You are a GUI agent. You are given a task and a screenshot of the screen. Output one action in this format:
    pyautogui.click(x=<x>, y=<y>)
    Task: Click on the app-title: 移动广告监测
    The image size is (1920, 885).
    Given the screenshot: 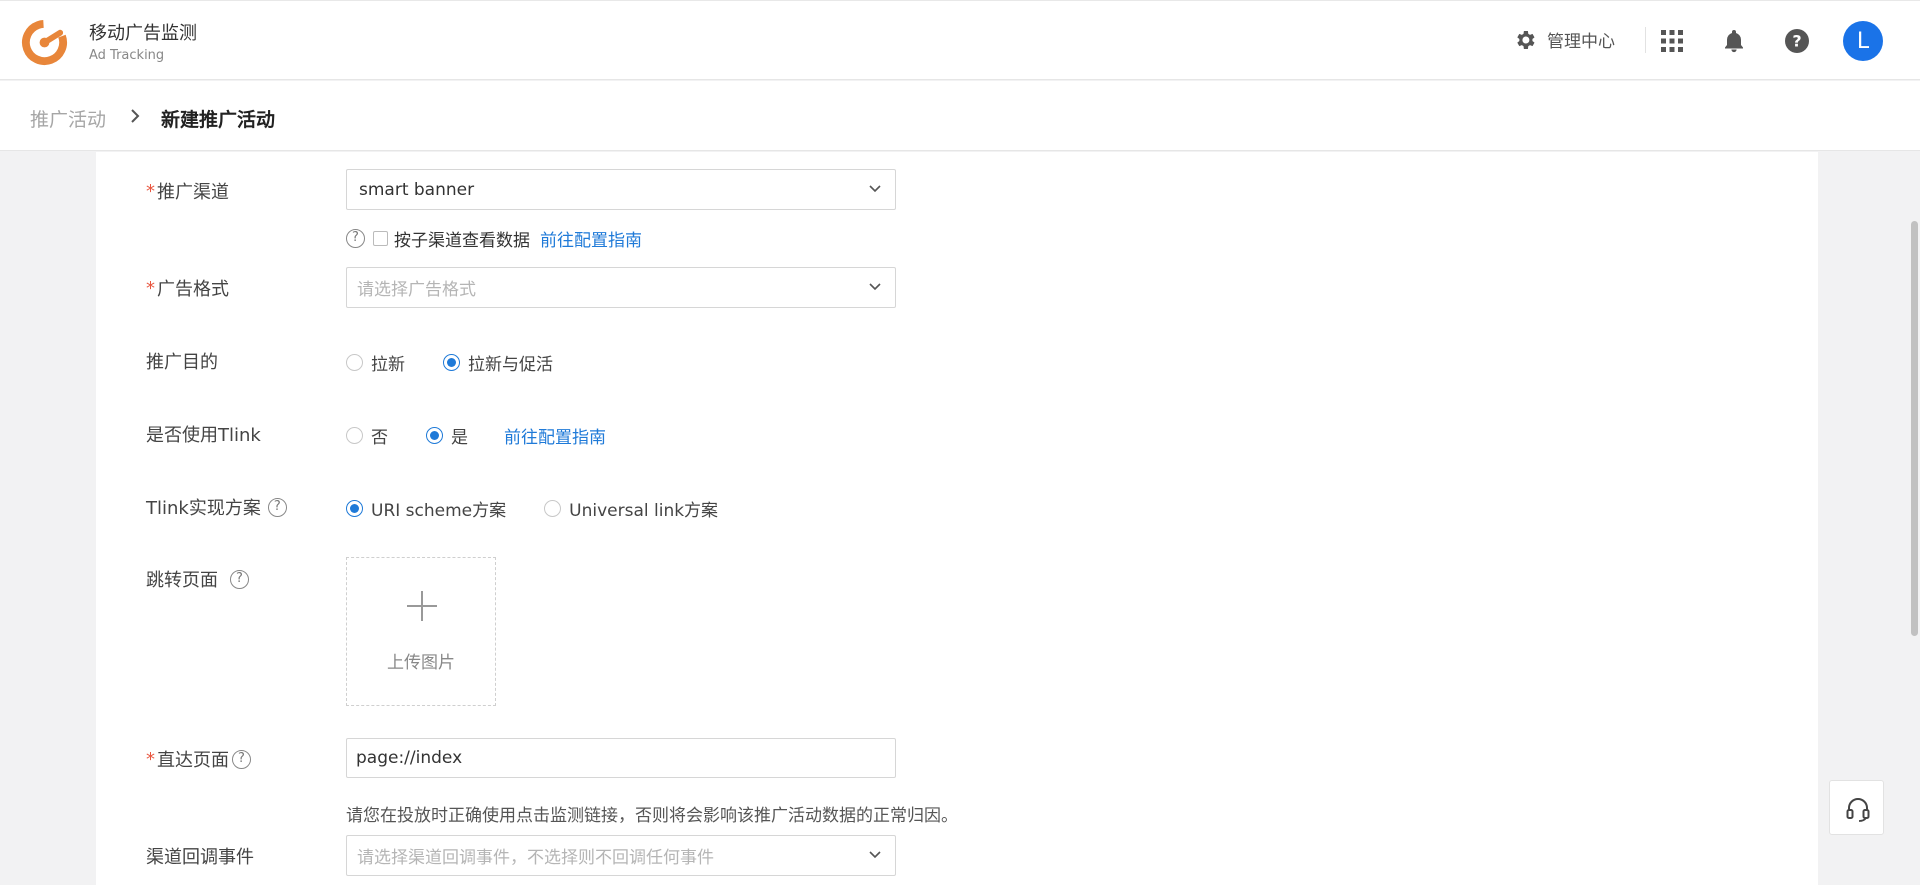 What is the action you would take?
    pyautogui.click(x=143, y=33)
    